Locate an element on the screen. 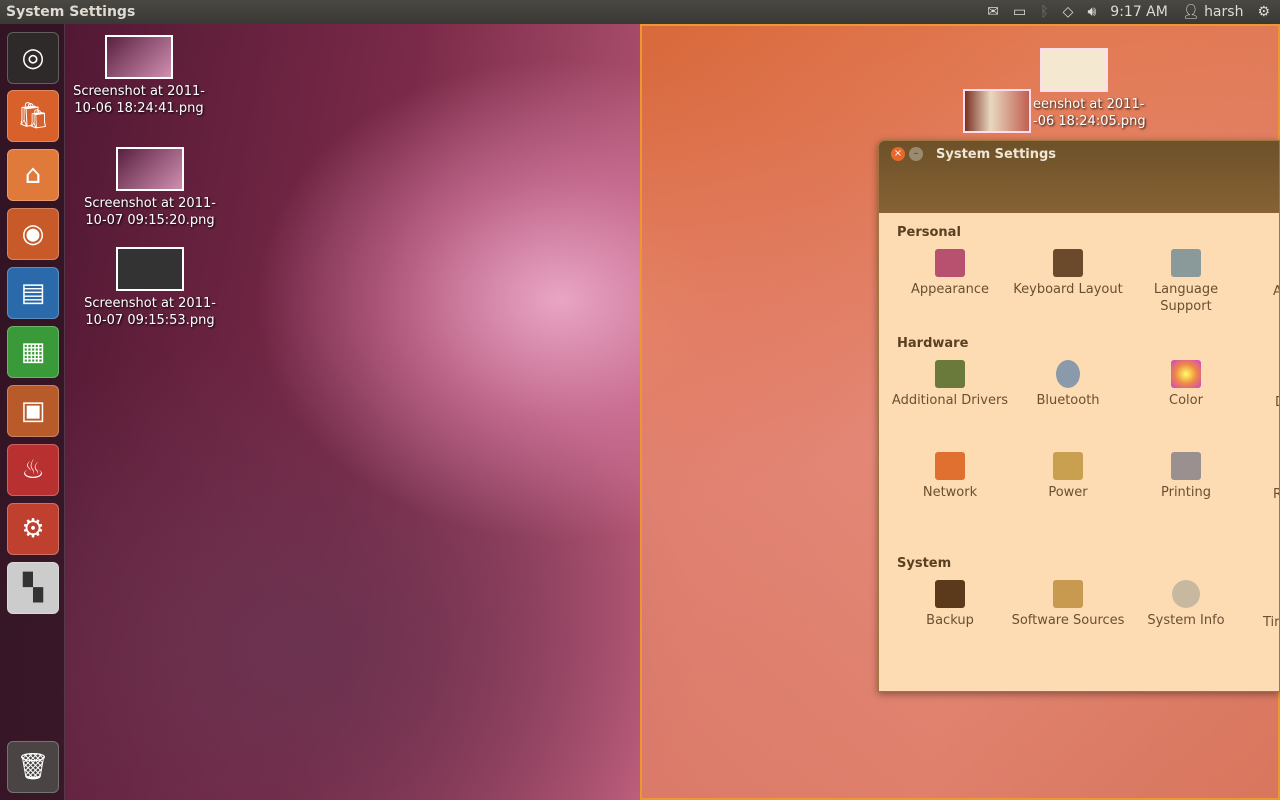 The width and height of the screenshot is (1280, 800). item-partial: A is located at coordinates (1262, 291).